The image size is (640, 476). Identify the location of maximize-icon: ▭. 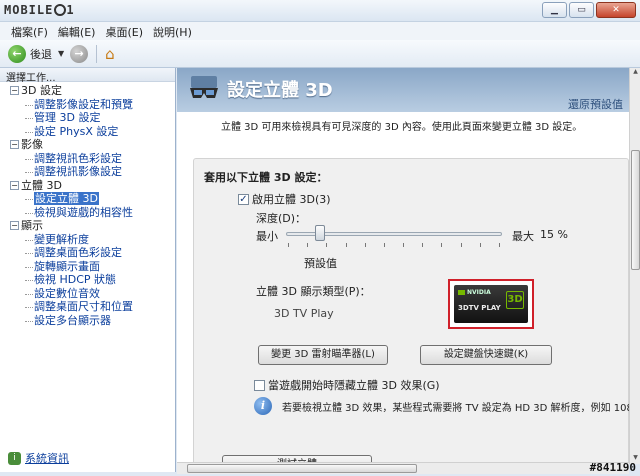
(581, 10).